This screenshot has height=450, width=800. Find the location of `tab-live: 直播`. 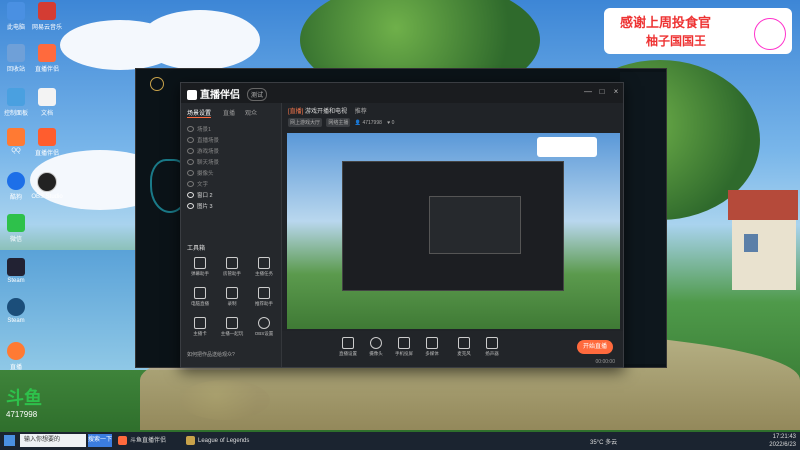

tab-live: 直播 is located at coordinates (229, 112).